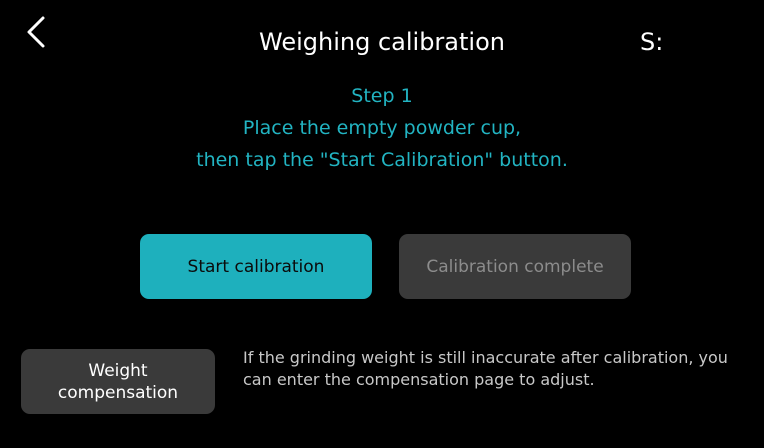 The height and width of the screenshot is (448, 764). I want to click on weight-compensation-button: Weight compensation, so click(118, 381).